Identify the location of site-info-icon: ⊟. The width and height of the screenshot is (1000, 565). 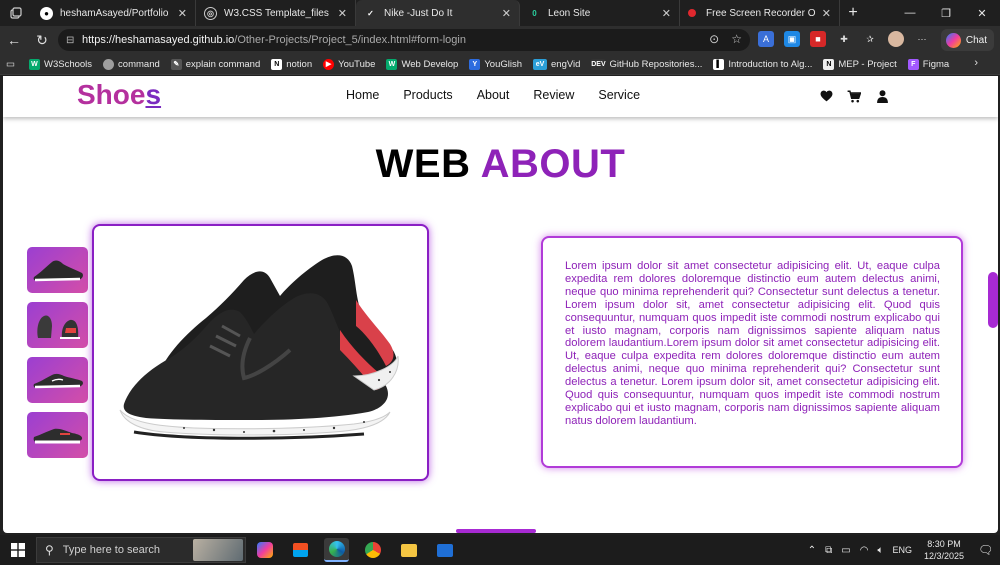
(74, 40).